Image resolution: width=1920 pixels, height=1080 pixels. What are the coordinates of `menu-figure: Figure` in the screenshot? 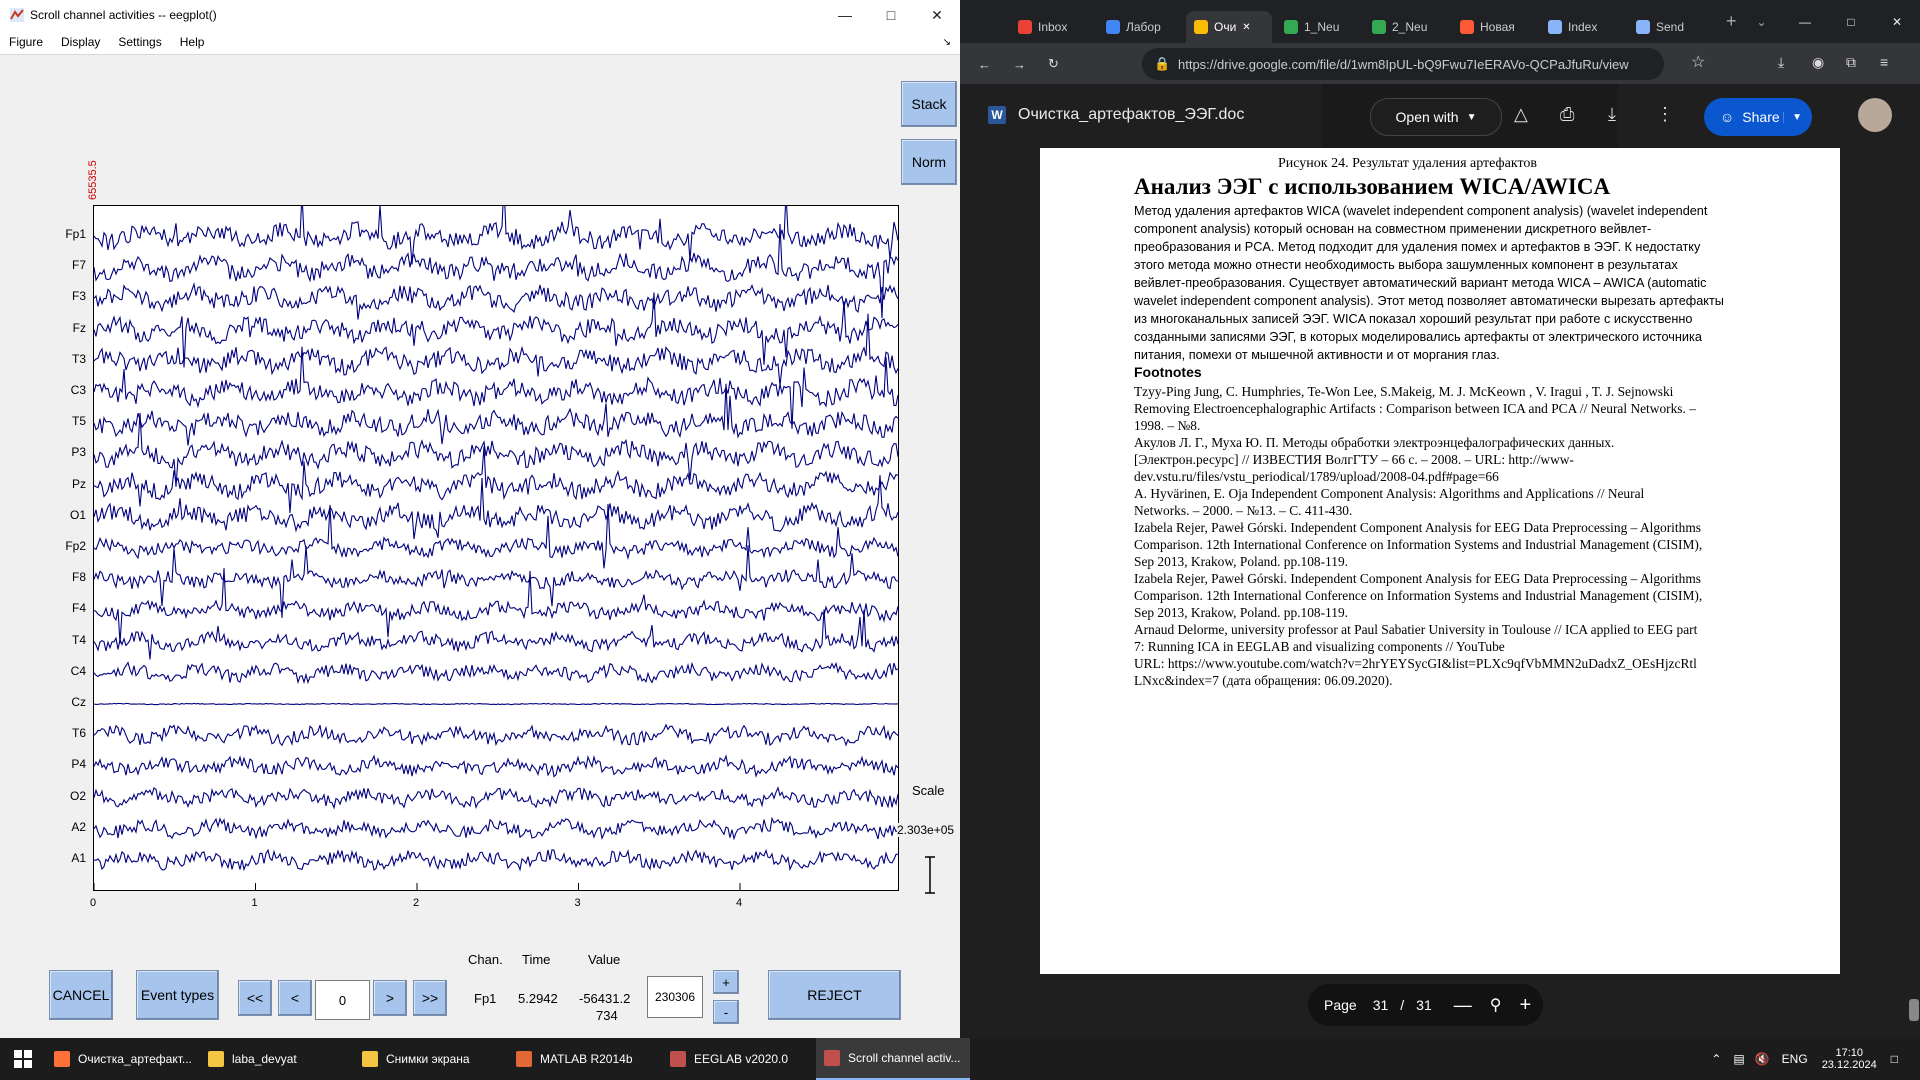 It's located at (26, 42).